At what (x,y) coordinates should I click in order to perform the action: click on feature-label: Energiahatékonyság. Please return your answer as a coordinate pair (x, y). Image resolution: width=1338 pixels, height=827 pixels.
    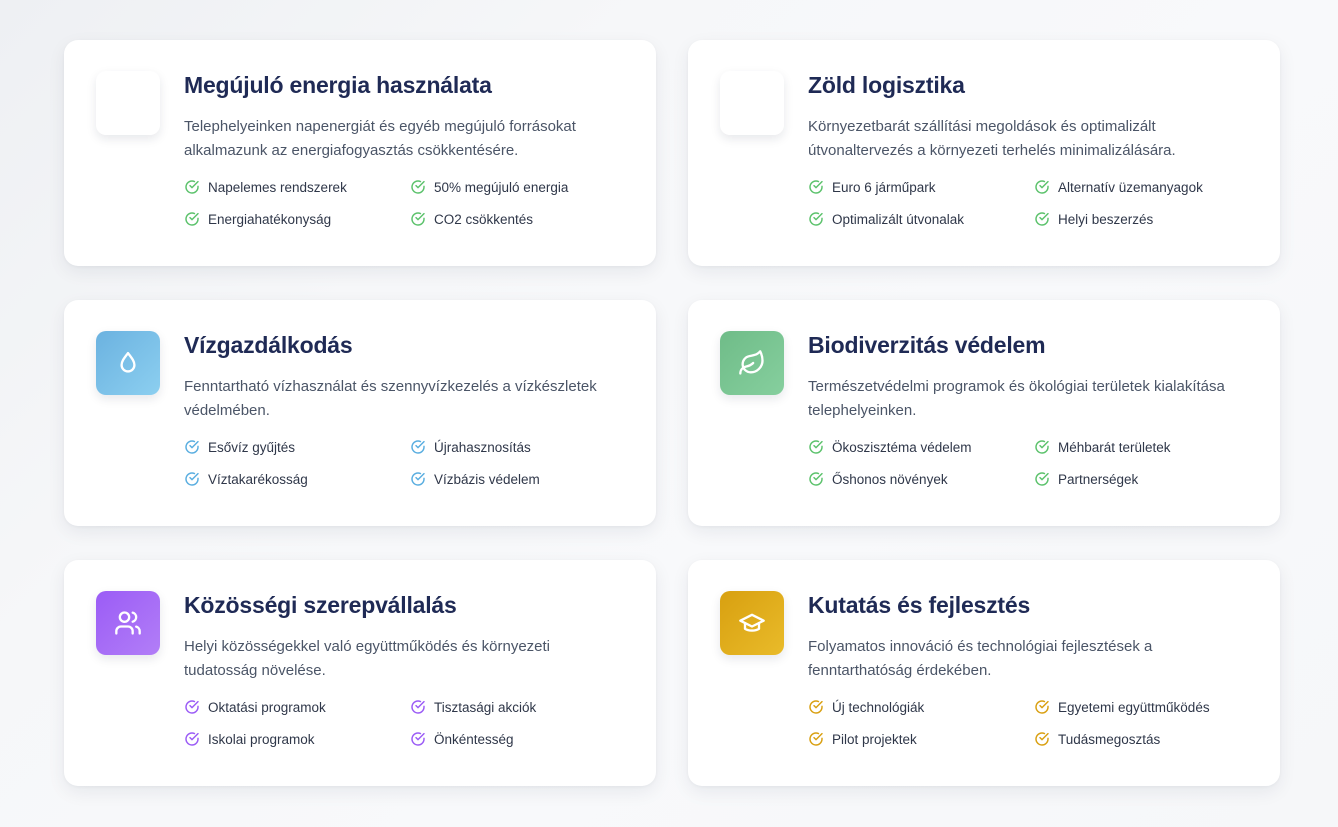
    Looking at the image, I should click on (270, 219).